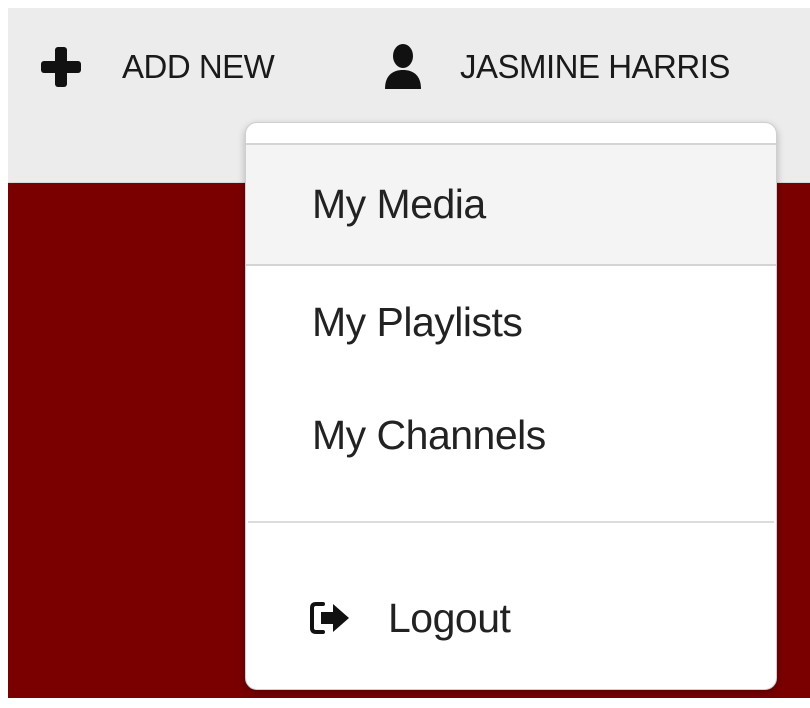 The image size is (810, 708). I want to click on user-menu-button: JASMINE HARRIS, so click(554, 67).